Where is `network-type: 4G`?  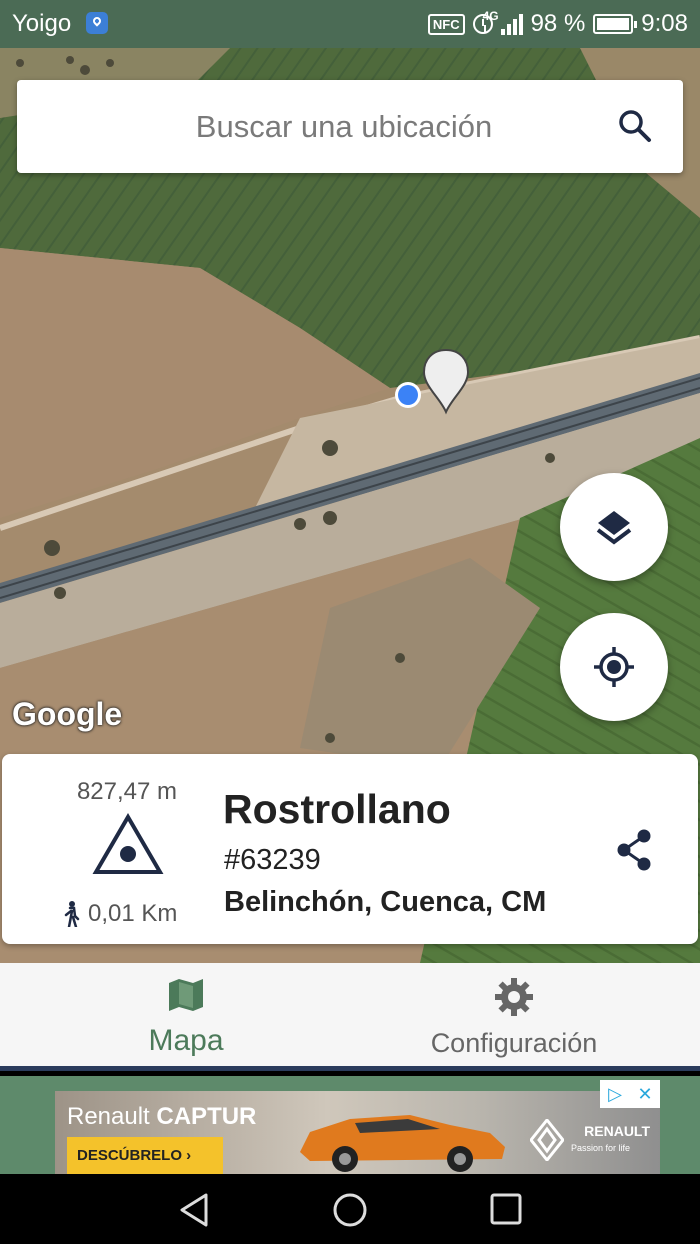 network-type: 4G is located at coordinates (490, 16).